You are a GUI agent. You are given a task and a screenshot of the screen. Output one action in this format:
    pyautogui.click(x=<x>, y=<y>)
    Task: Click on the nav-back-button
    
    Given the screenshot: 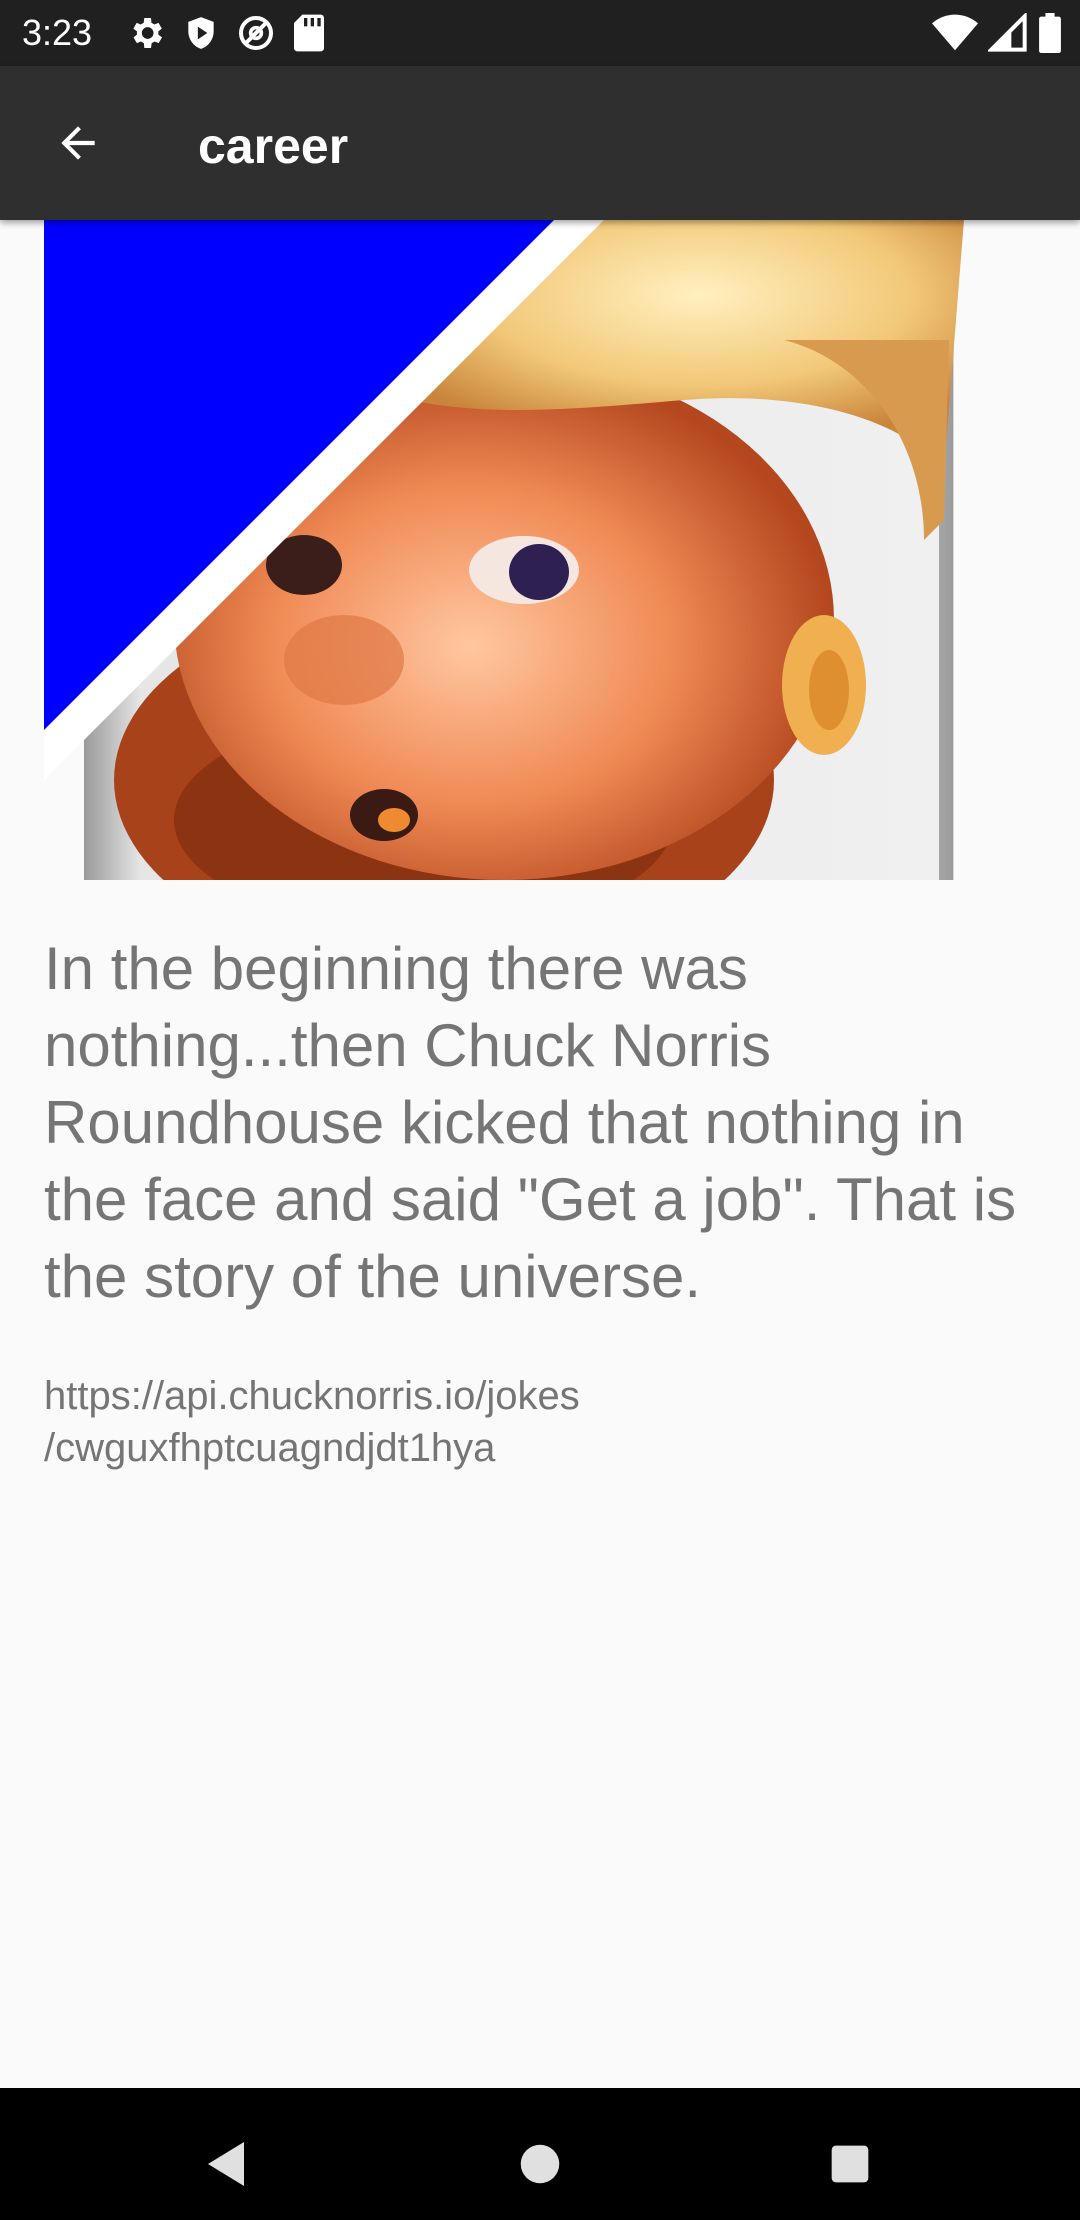 What is the action you would take?
    pyautogui.click(x=226, y=2164)
    